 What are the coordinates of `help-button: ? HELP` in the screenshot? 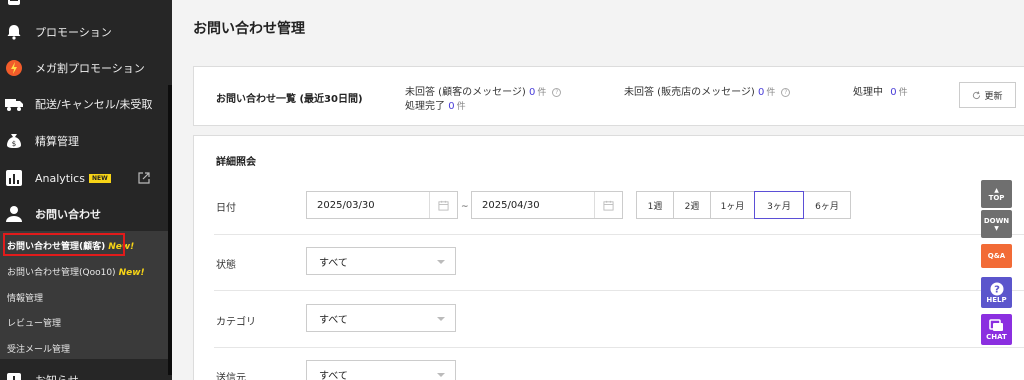 It's located at (996, 292).